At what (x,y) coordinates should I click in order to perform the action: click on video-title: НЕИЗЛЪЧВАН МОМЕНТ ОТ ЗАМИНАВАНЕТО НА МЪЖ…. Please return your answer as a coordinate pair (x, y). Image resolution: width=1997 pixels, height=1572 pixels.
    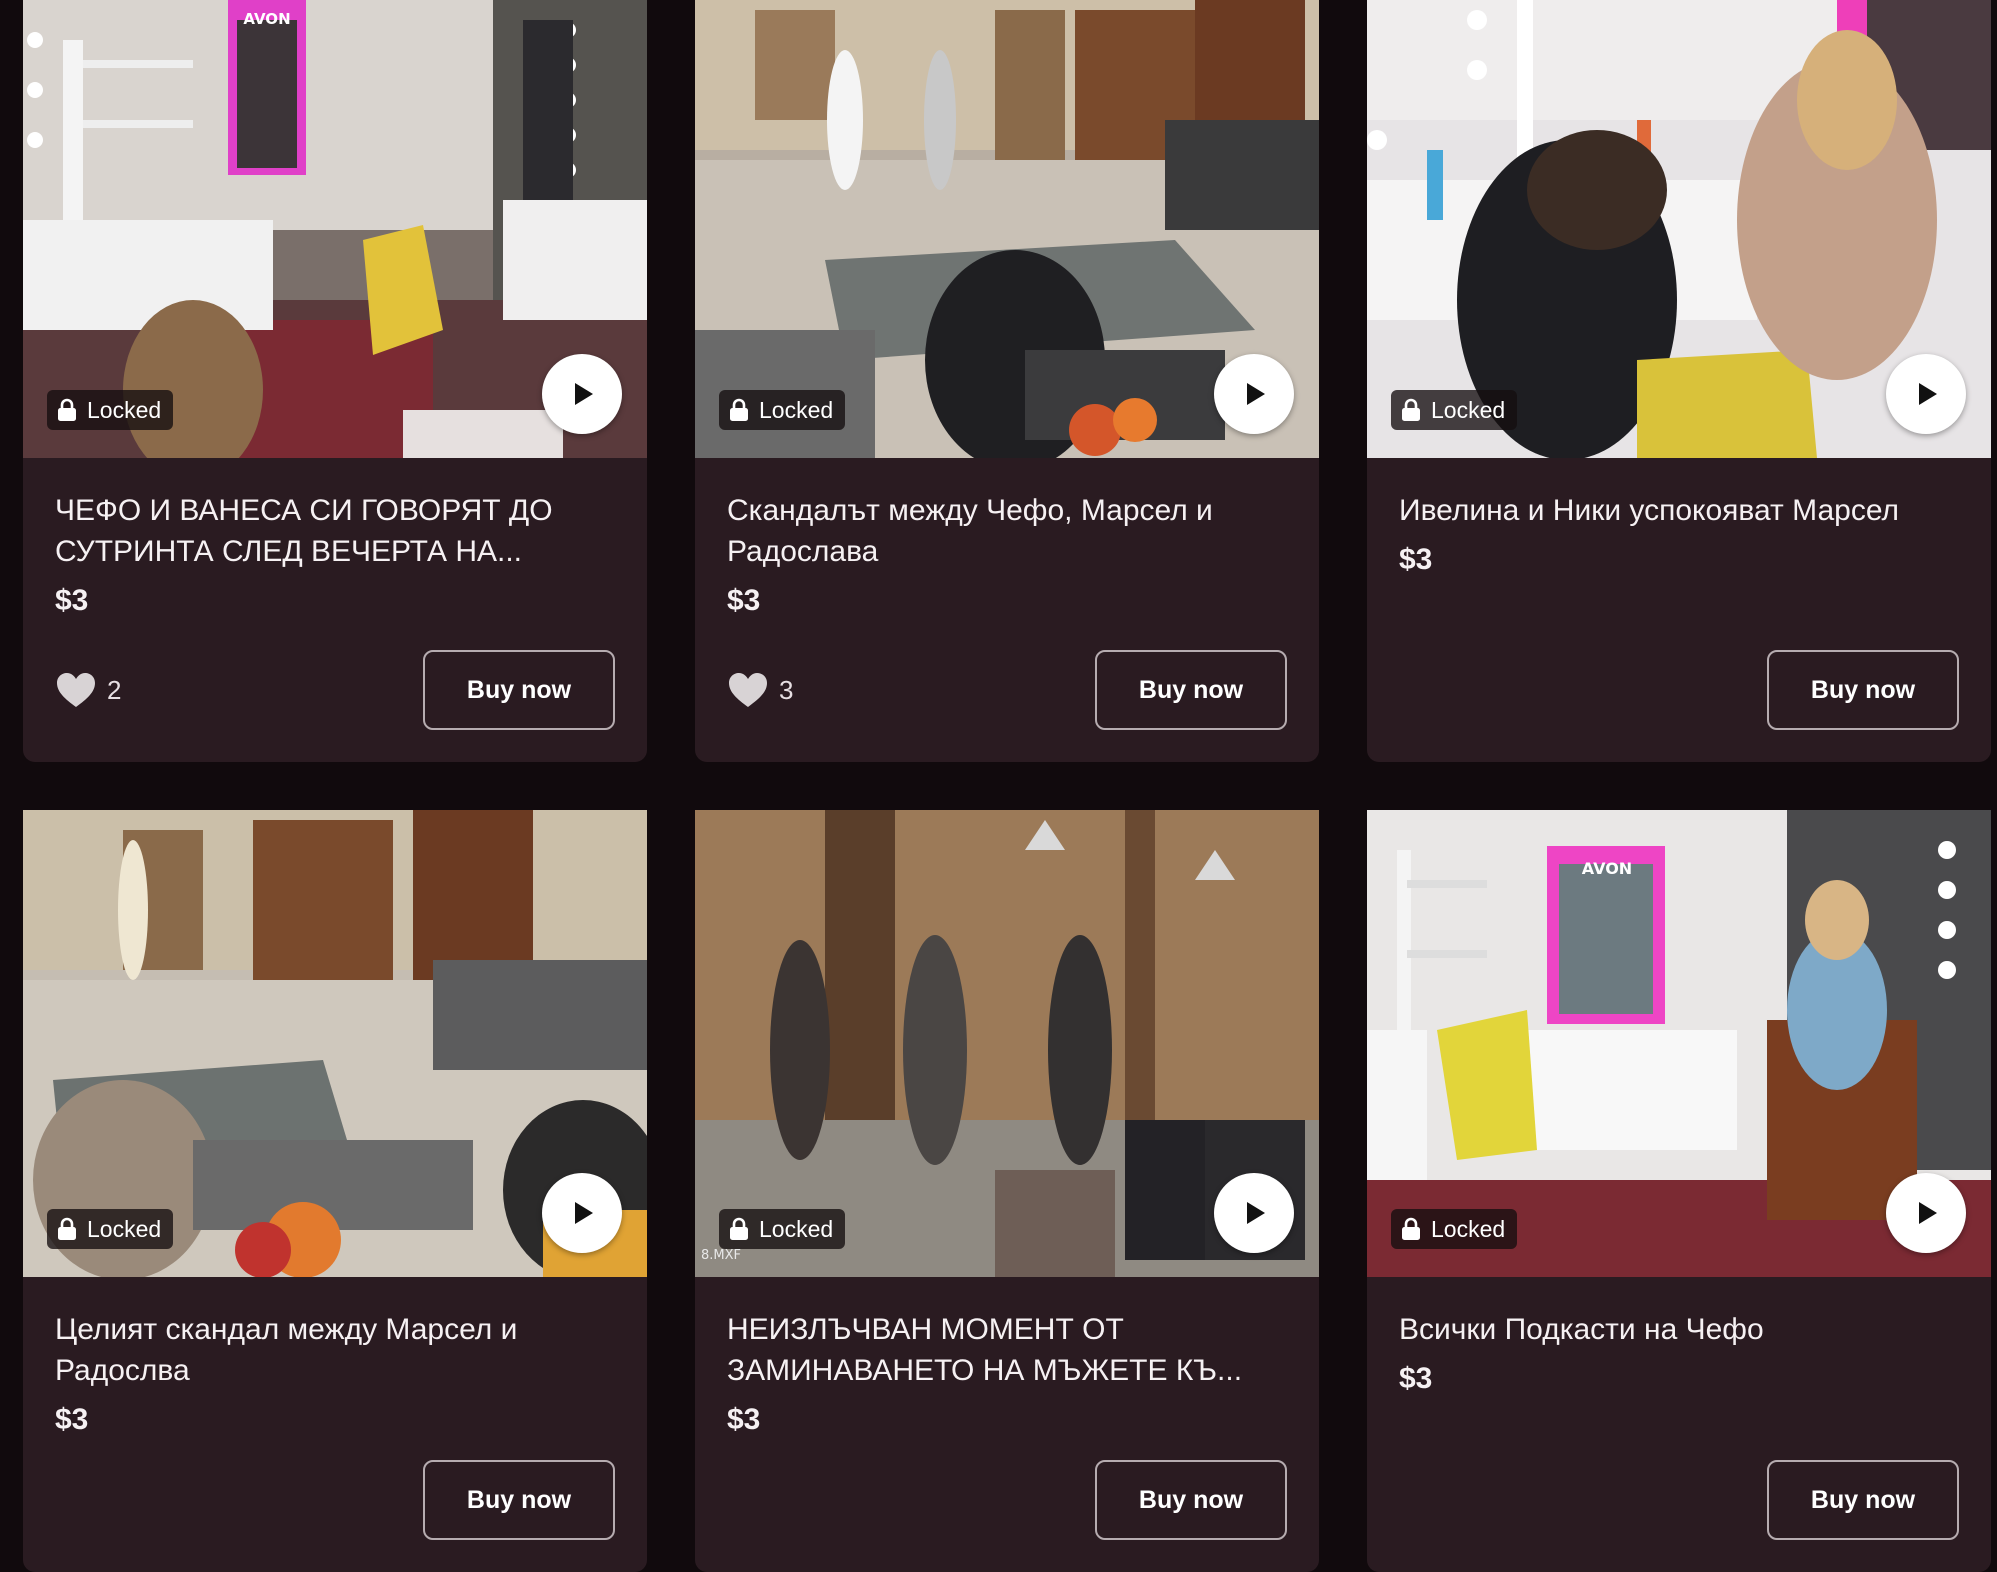
    Looking at the image, I should click on (1007, 1350).